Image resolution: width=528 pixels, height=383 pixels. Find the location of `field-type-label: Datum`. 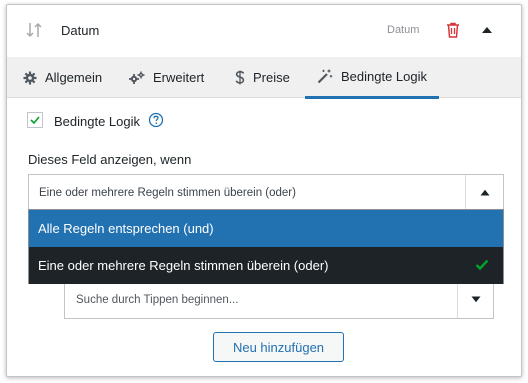

field-type-label: Datum is located at coordinates (403, 30).